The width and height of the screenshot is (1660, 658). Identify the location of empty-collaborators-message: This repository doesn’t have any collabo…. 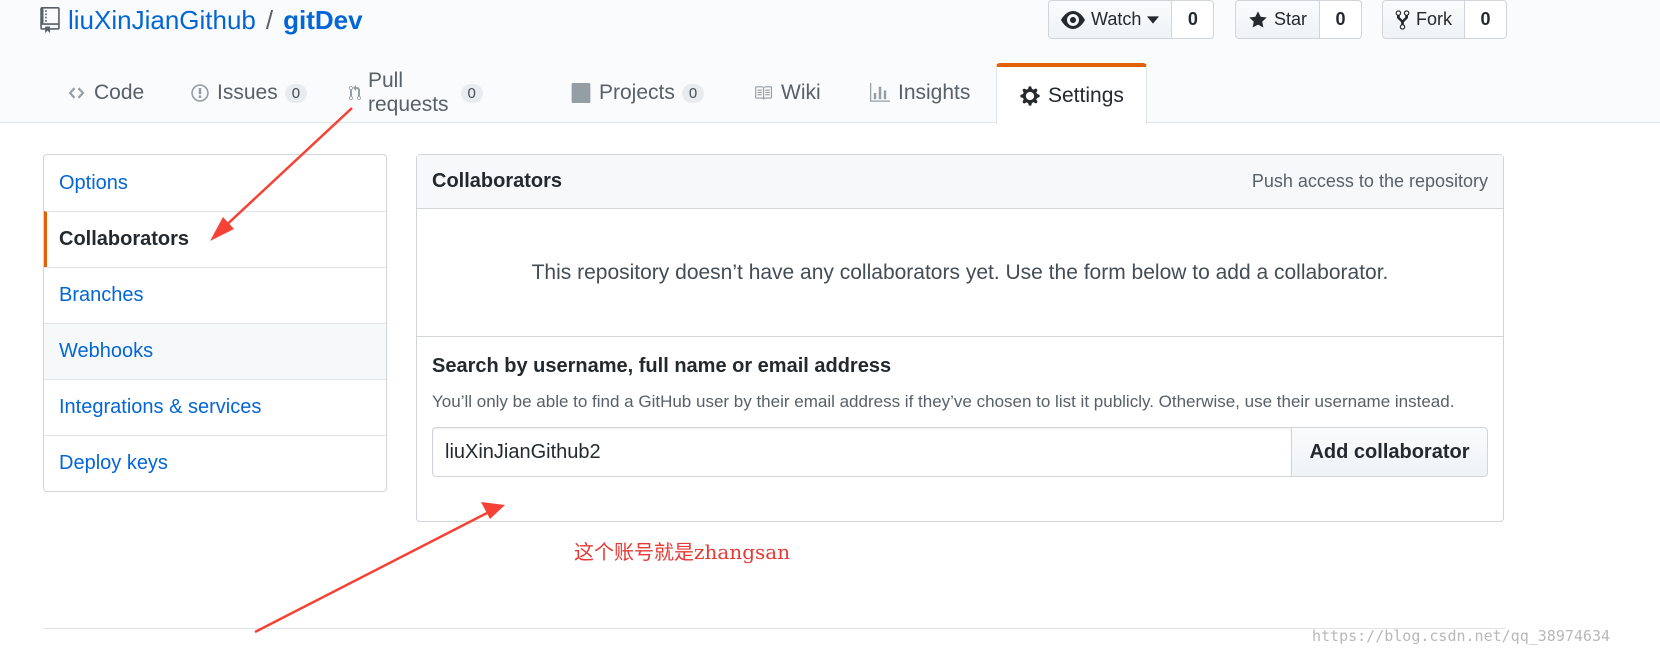
(960, 273).